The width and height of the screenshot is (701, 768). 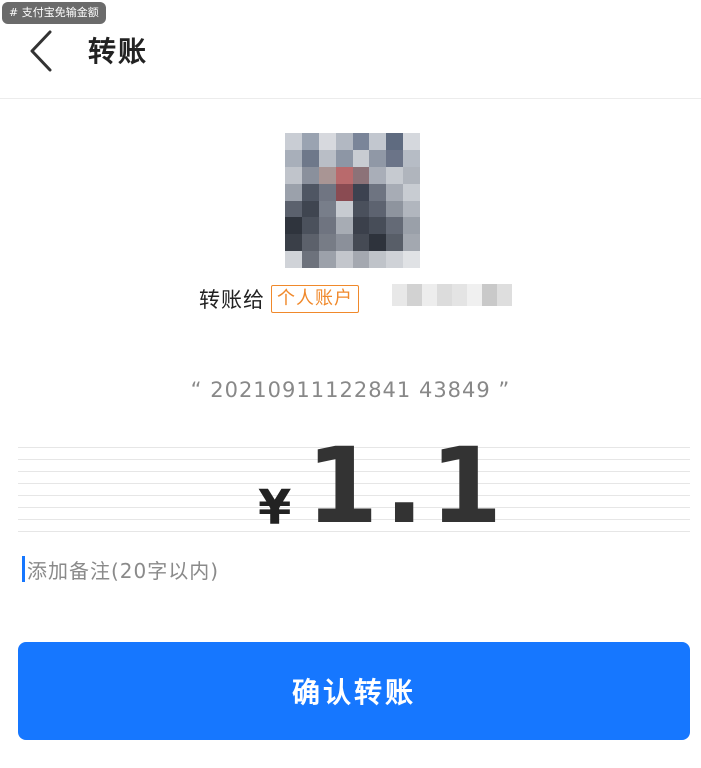 I want to click on page-title: 转账, so click(x=118, y=51).